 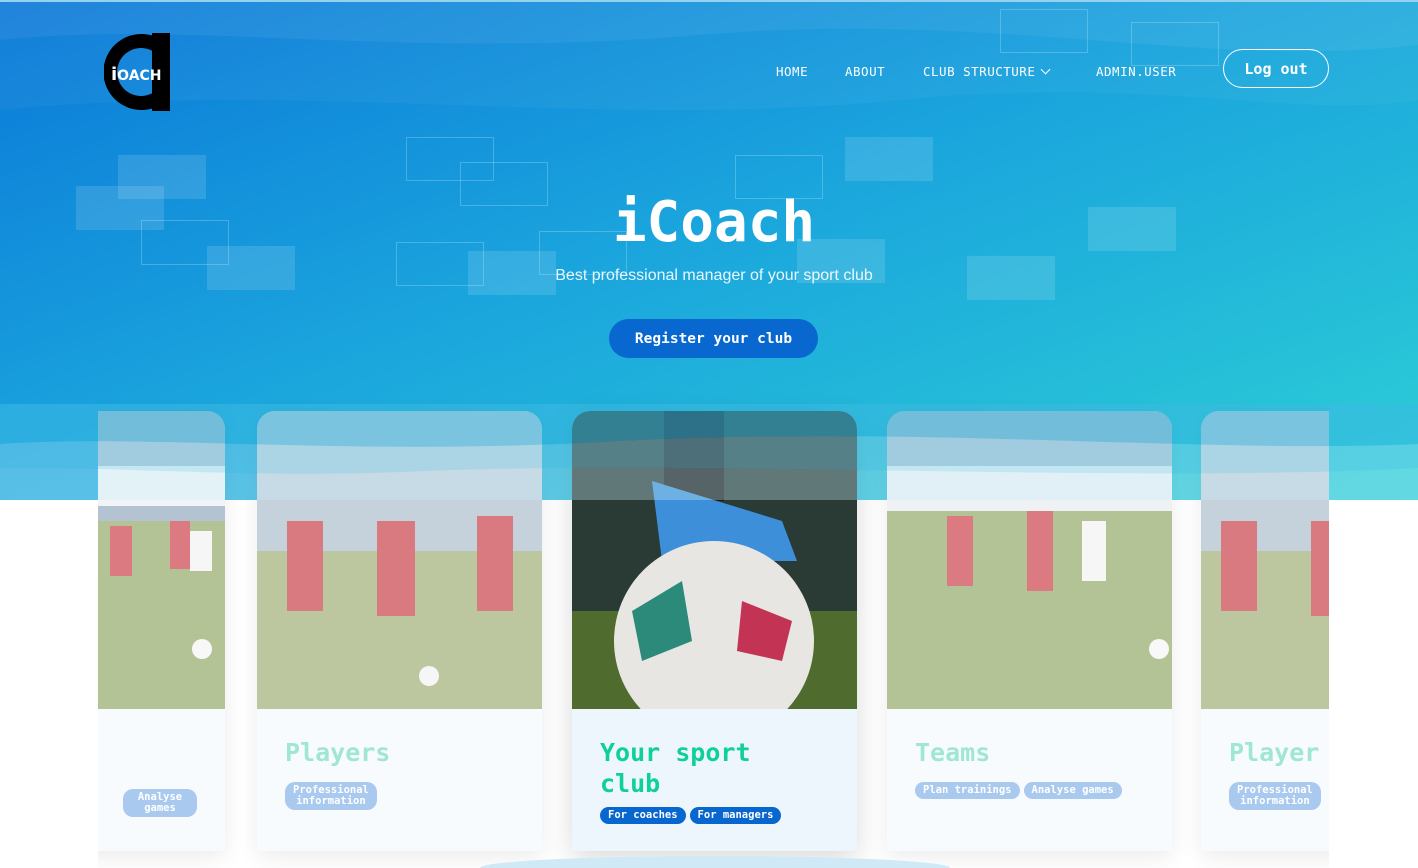 What do you see at coordinates (967, 790) in the screenshot?
I see `card-tag: Plan trainings` at bounding box center [967, 790].